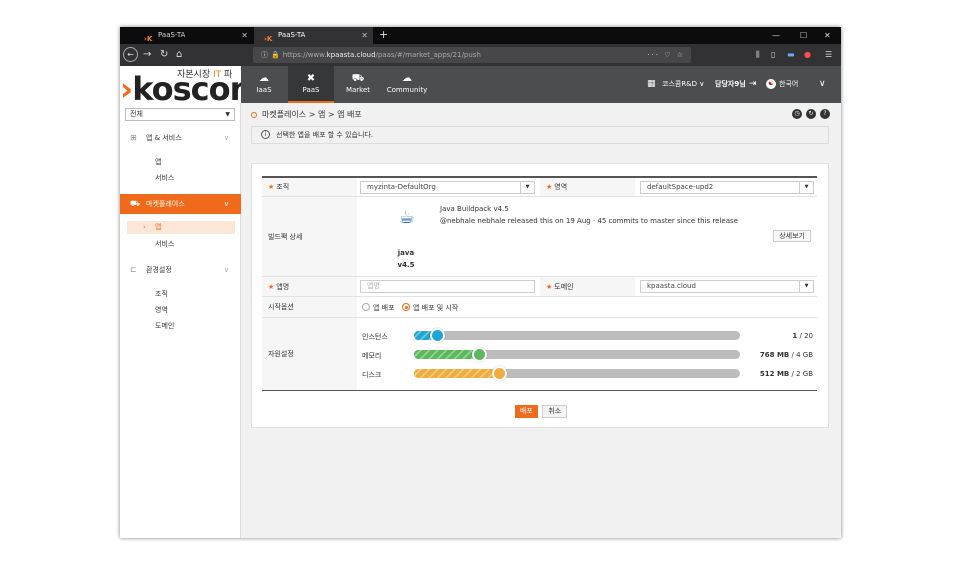 Image resolution: width=962 pixels, height=564 pixels. What do you see at coordinates (311, 78) in the screenshot?
I see `tools-icon: ✖` at bounding box center [311, 78].